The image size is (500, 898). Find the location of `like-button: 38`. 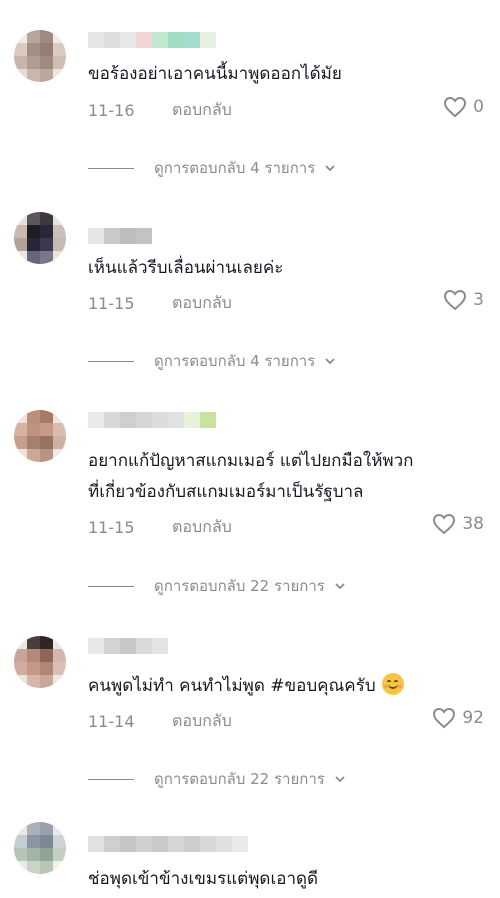

like-button: 38 is located at coordinates (458, 524).